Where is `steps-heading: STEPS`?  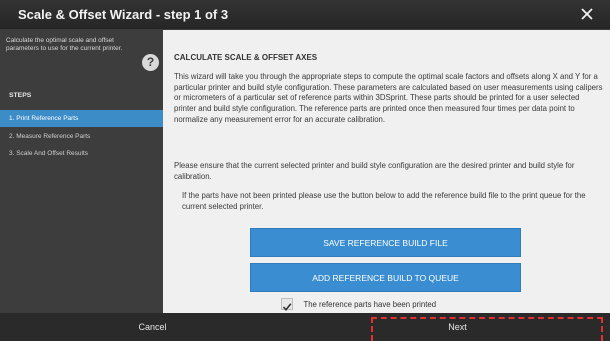 steps-heading: STEPS is located at coordinates (20, 95).